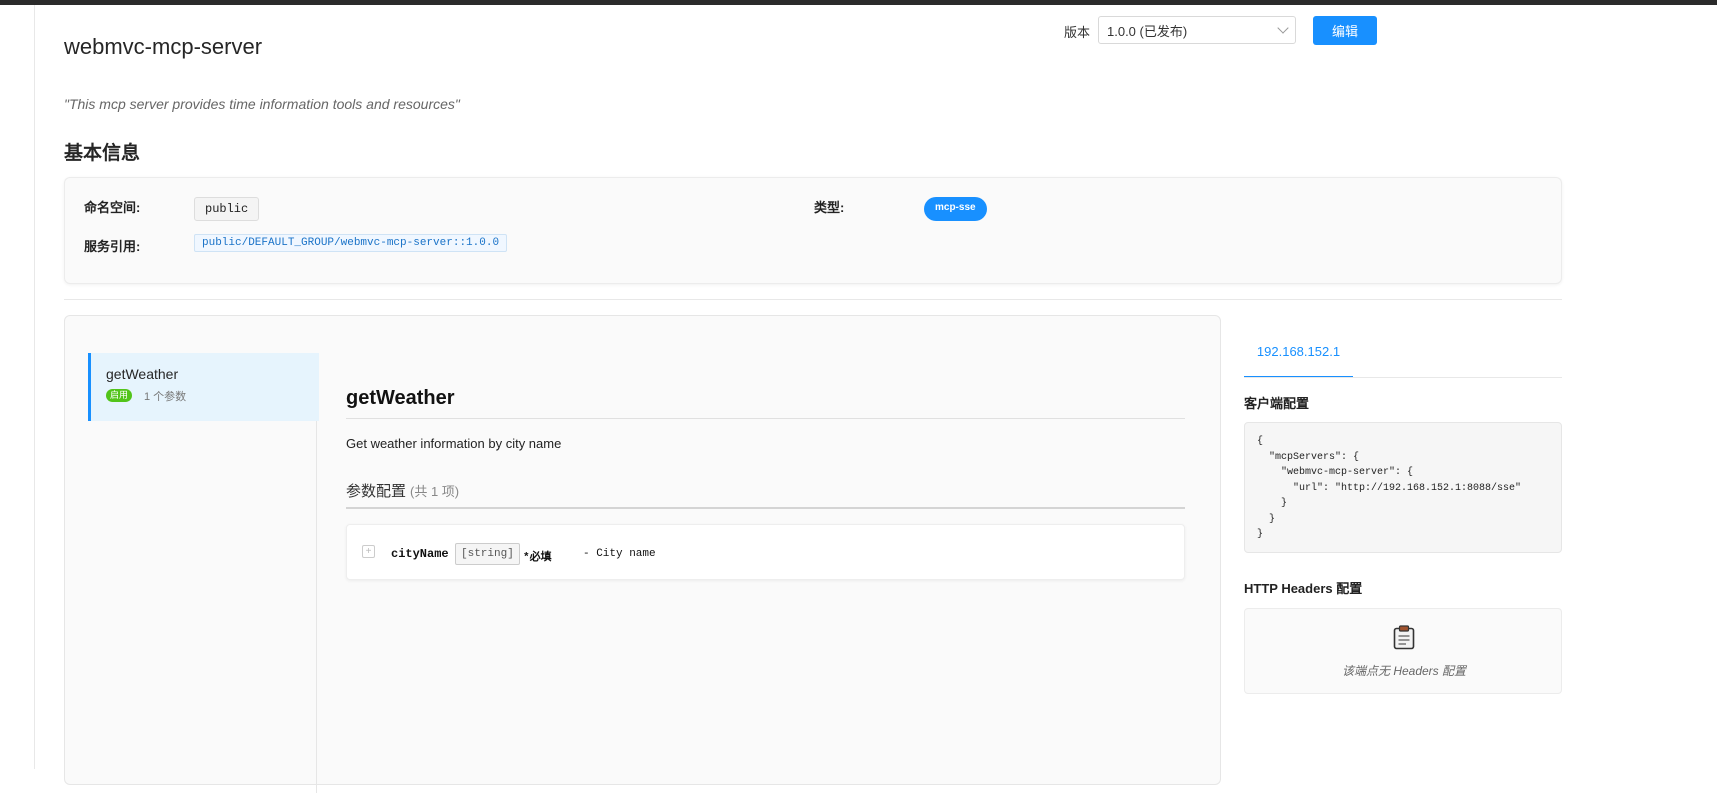 This screenshot has height=793, width=1717. I want to click on tool-params-count: 1 个参数, so click(165, 397).